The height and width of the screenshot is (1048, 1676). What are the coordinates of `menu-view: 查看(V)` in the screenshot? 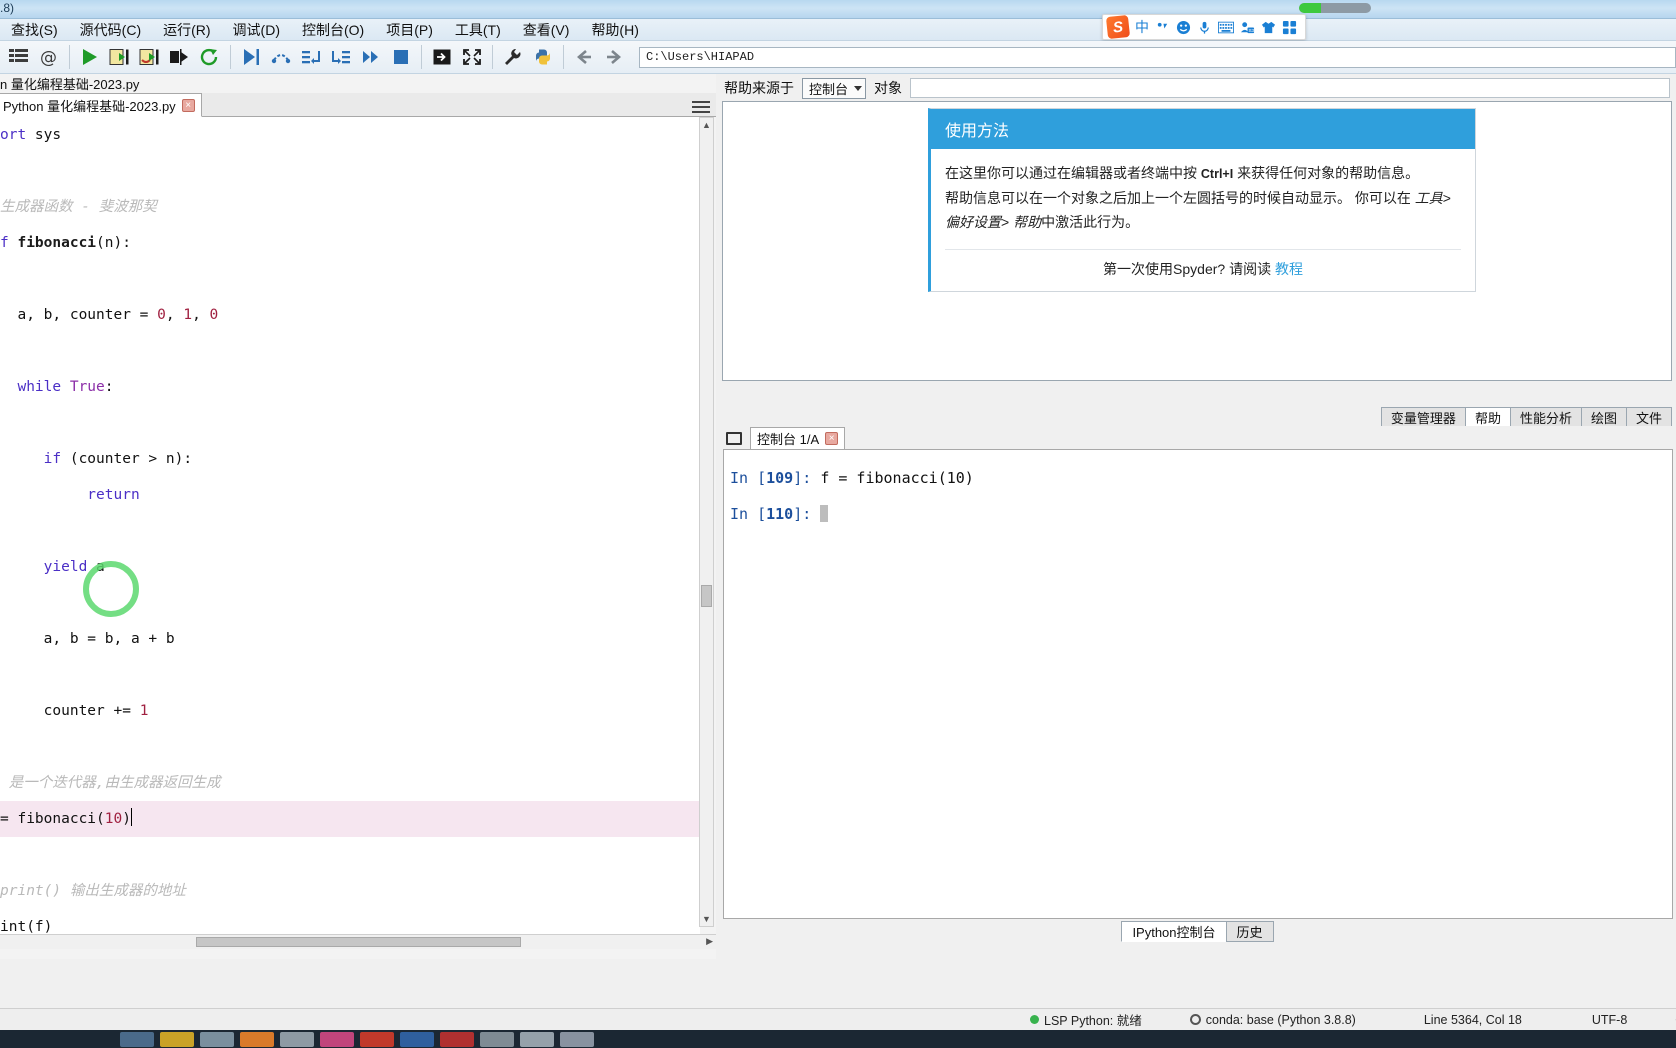 It's located at (546, 30).